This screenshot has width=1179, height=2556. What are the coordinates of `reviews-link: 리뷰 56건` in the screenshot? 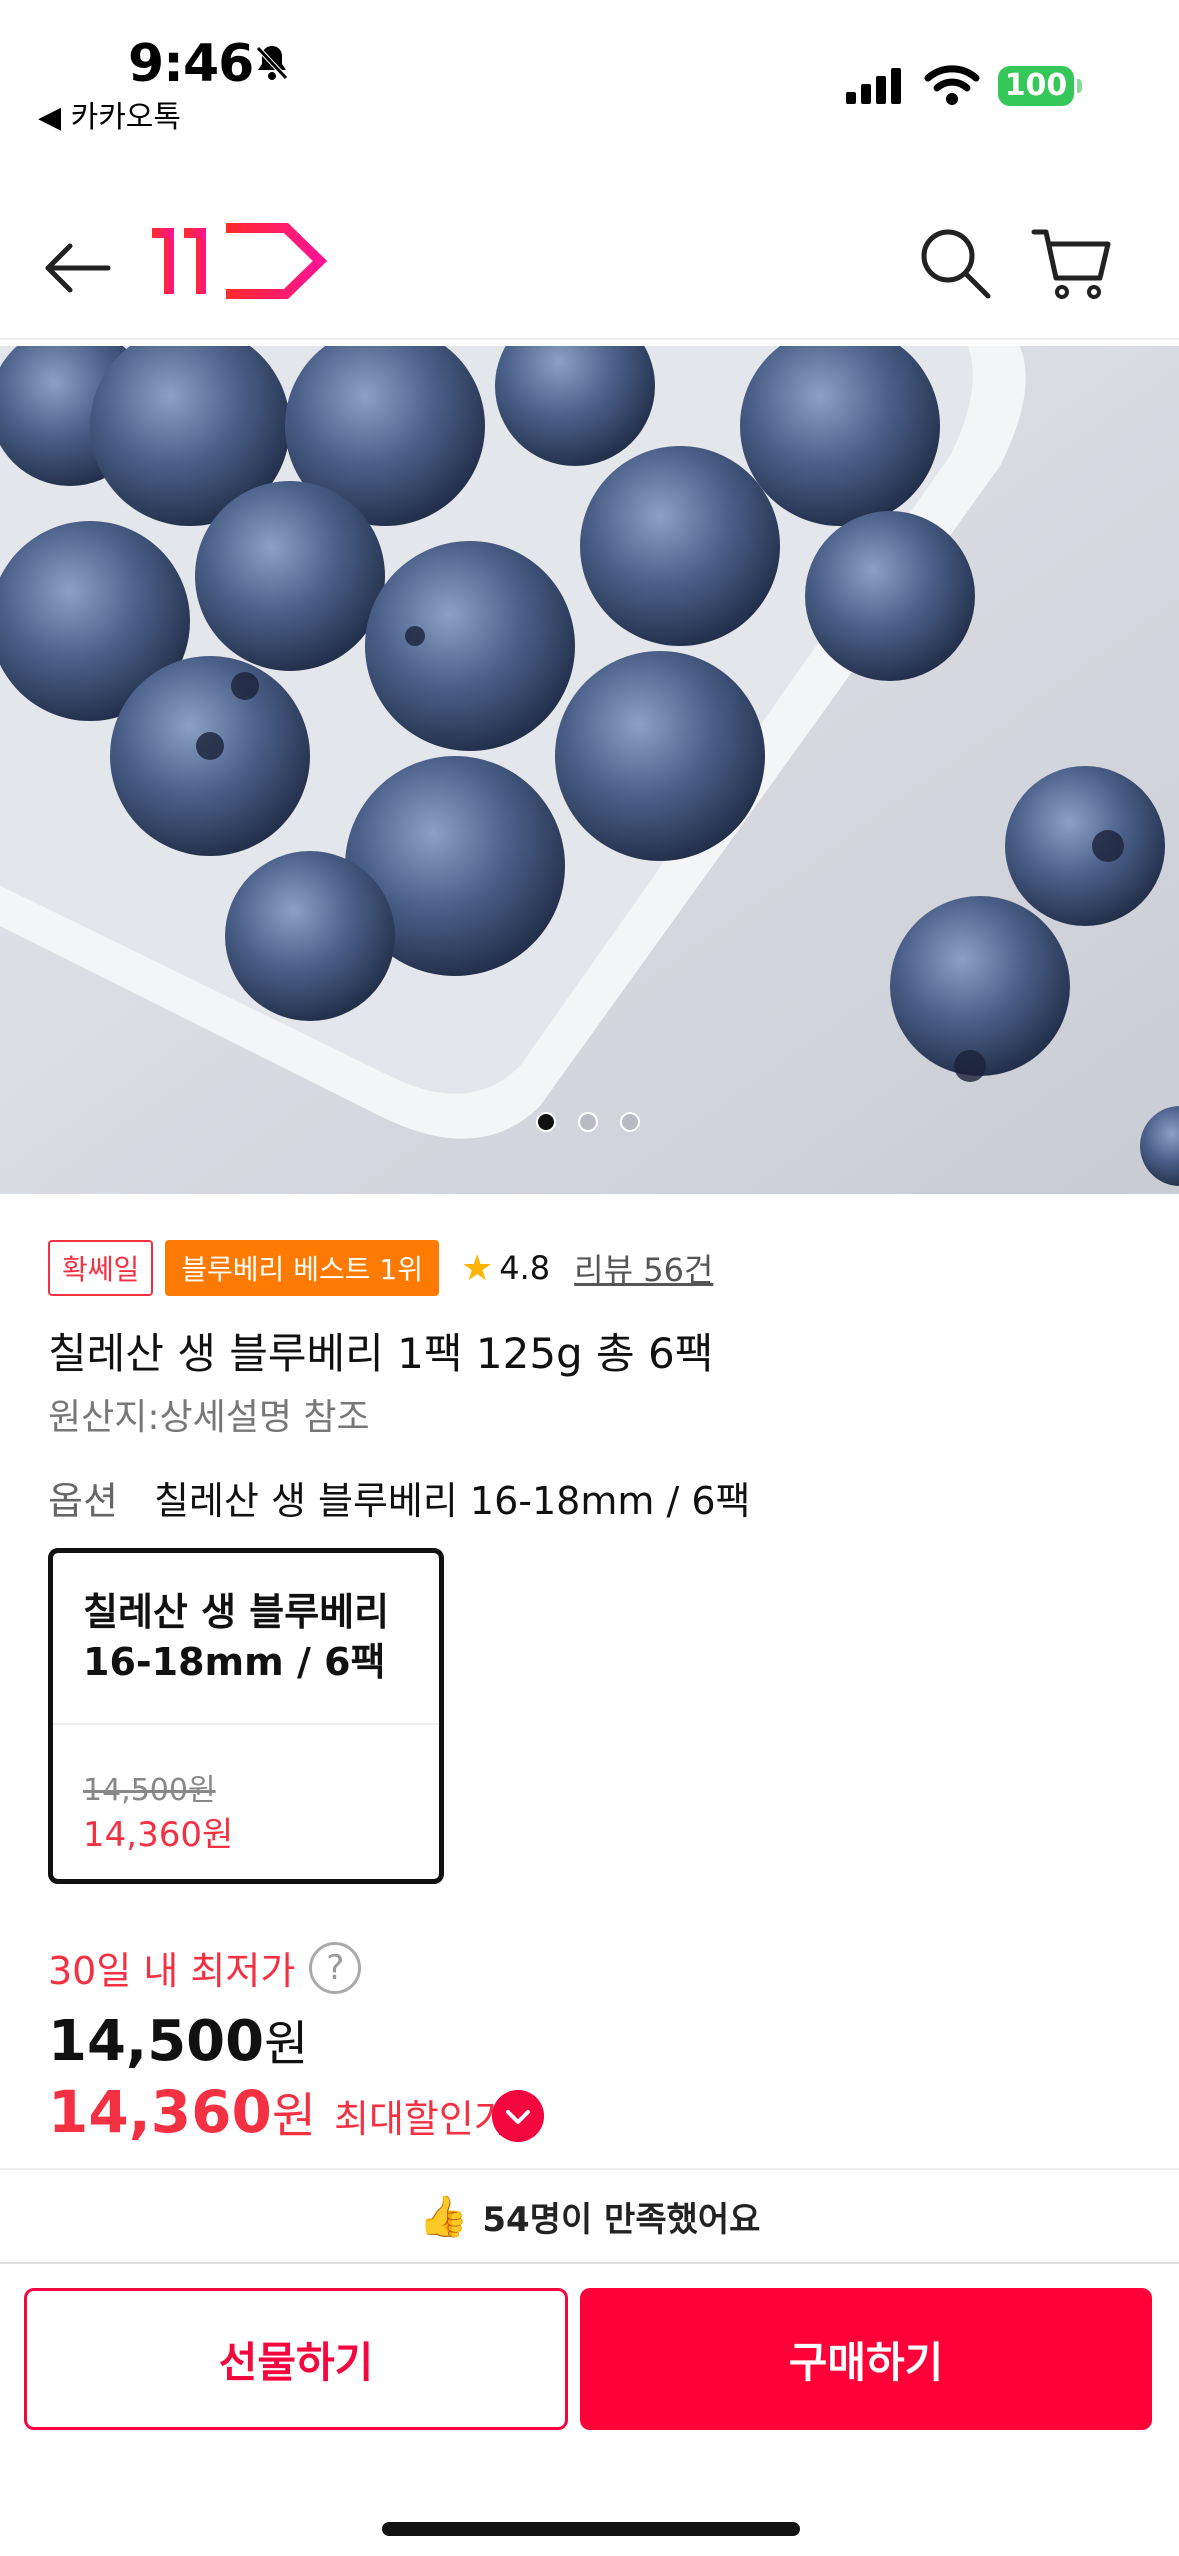 It's located at (643, 1268).